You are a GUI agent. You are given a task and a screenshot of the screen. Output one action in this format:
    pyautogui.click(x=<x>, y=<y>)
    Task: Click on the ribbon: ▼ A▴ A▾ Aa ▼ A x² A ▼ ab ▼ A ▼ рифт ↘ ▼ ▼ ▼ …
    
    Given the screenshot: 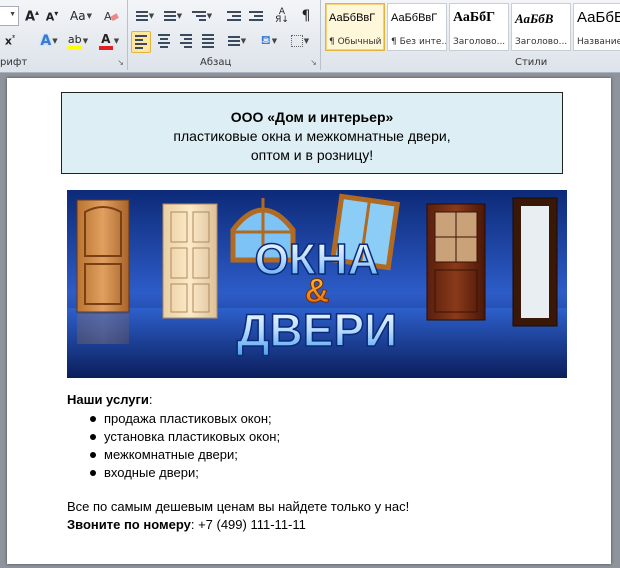 What is the action you would take?
    pyautogui.click(x=310, y=36)
    